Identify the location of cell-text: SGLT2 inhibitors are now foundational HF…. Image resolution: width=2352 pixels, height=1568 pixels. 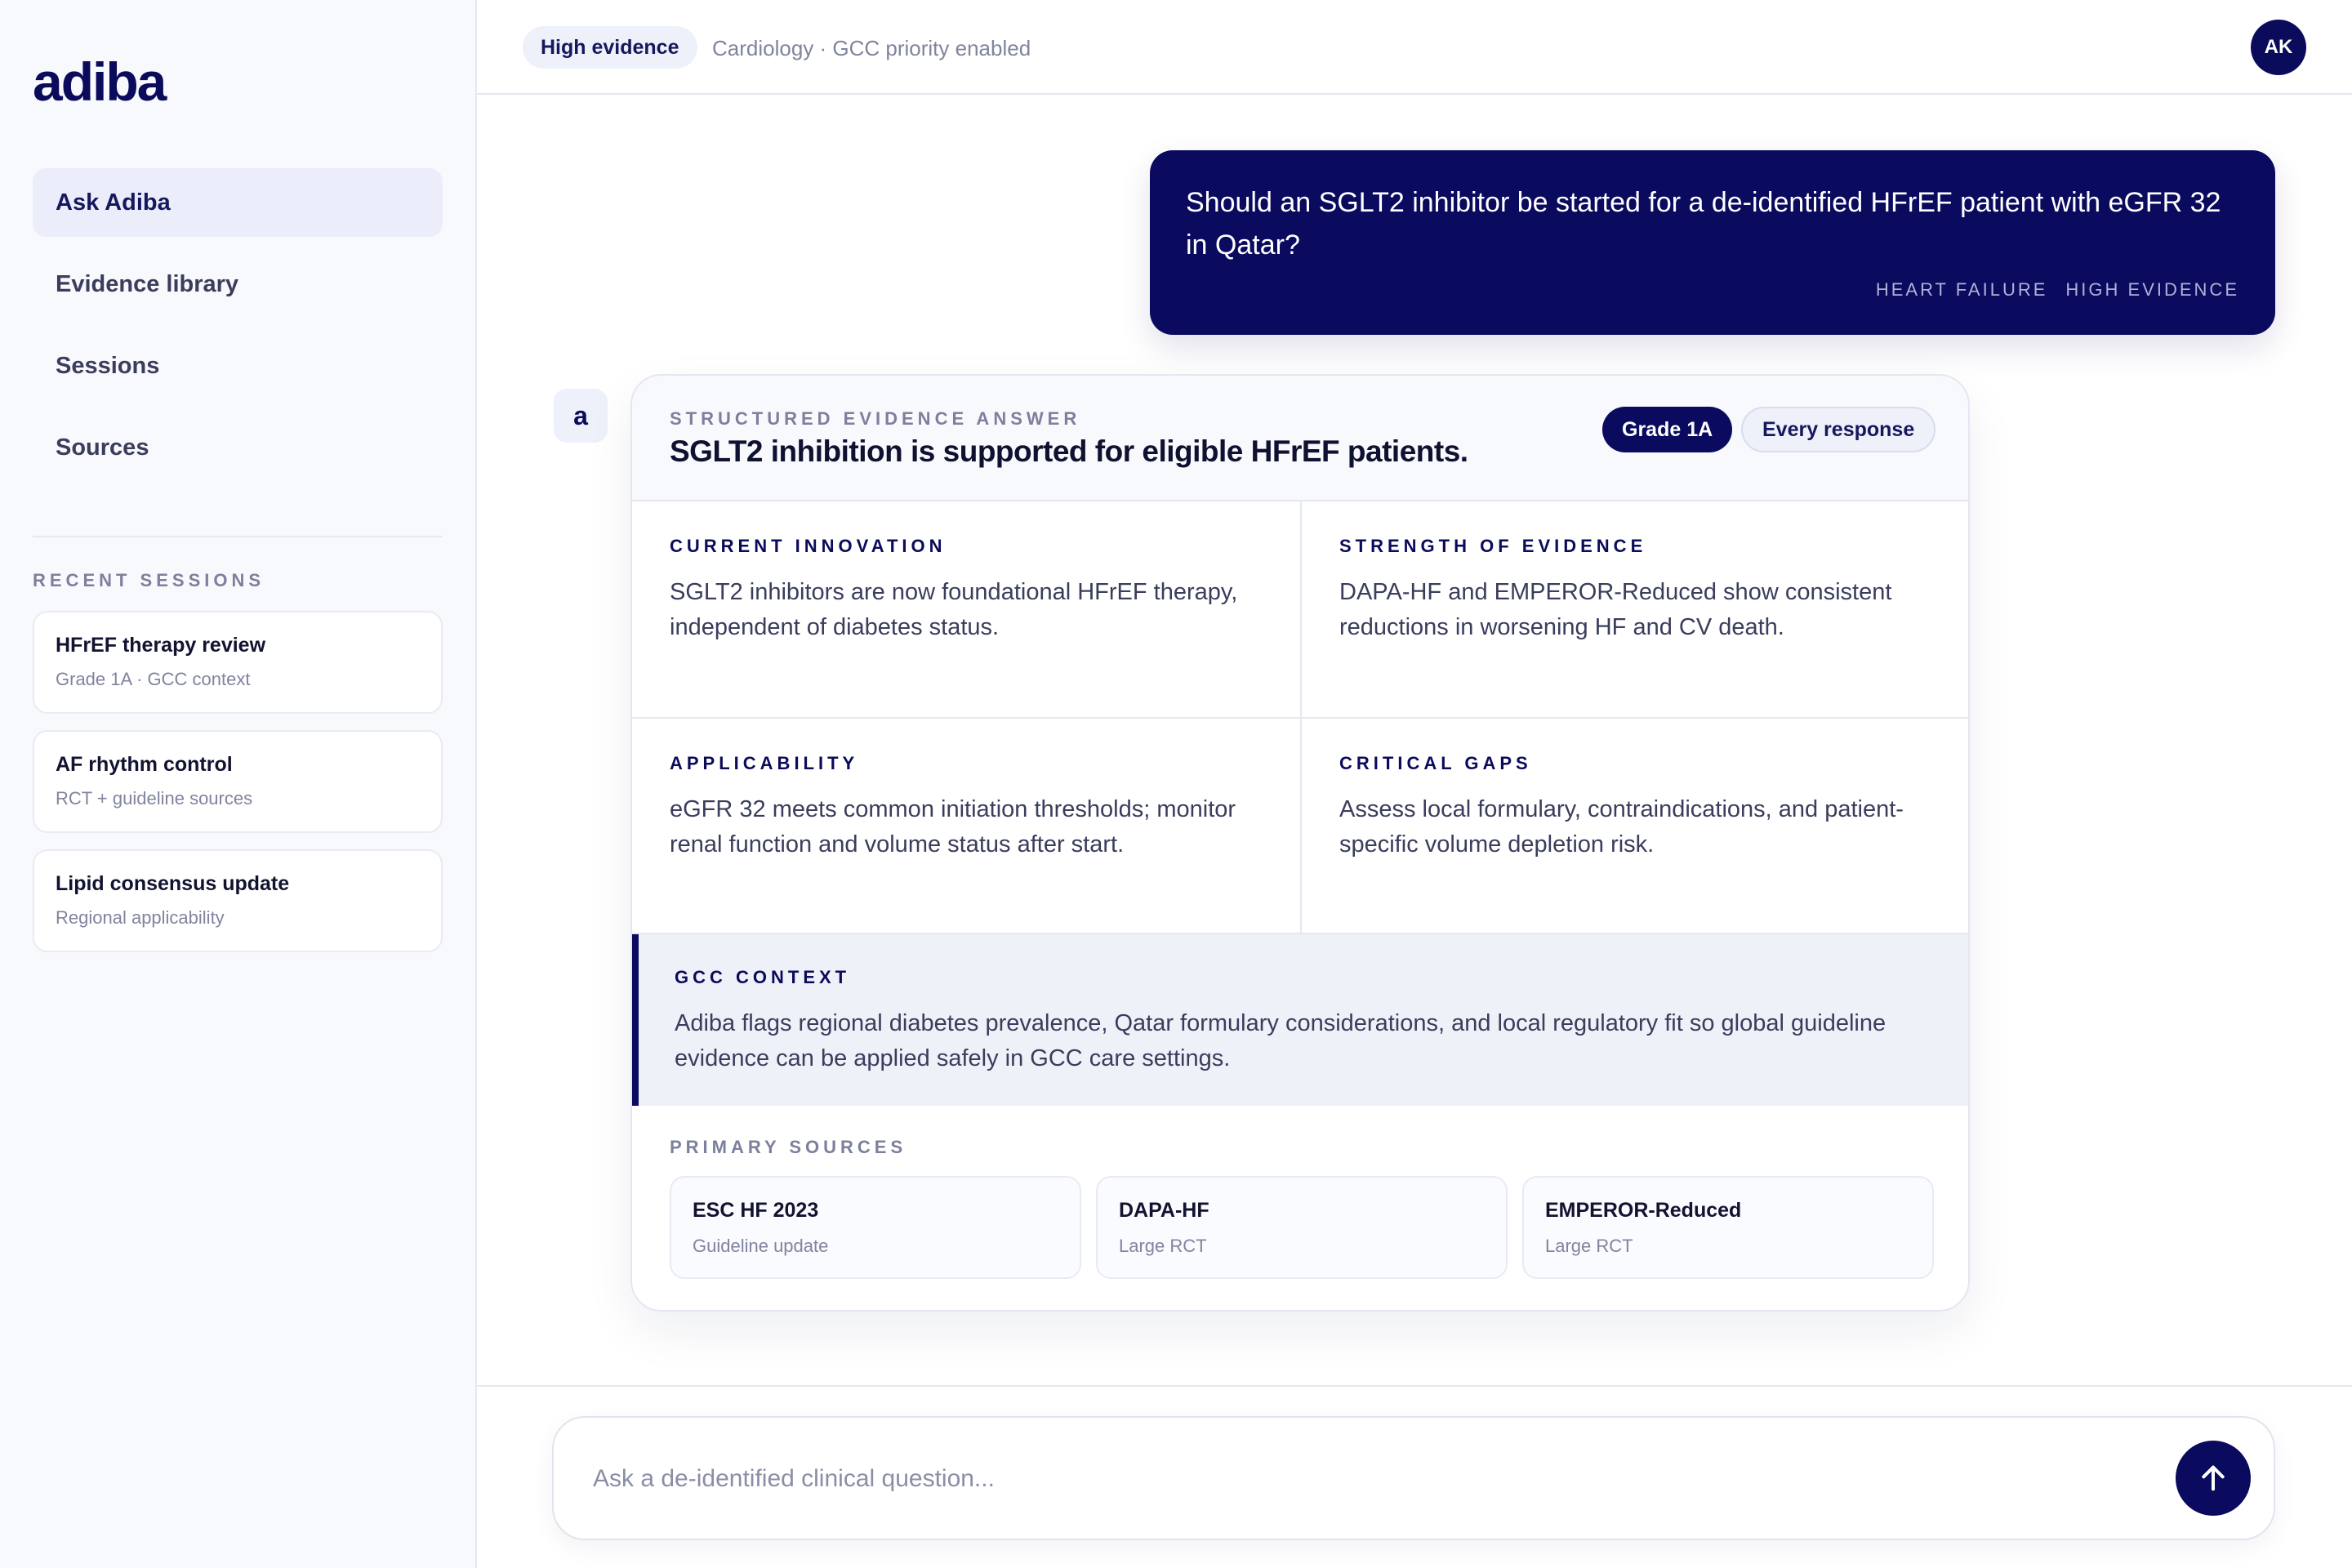
(954, 609).